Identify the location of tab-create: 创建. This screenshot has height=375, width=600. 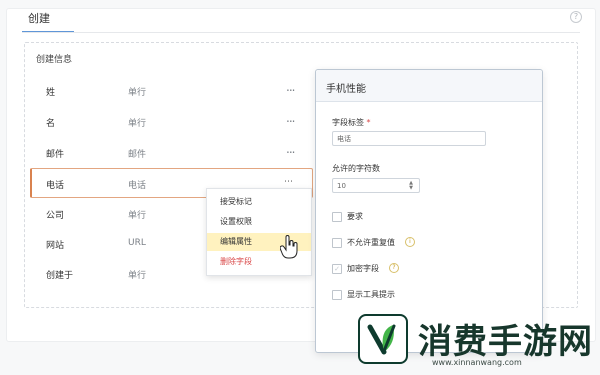
(39, 18).